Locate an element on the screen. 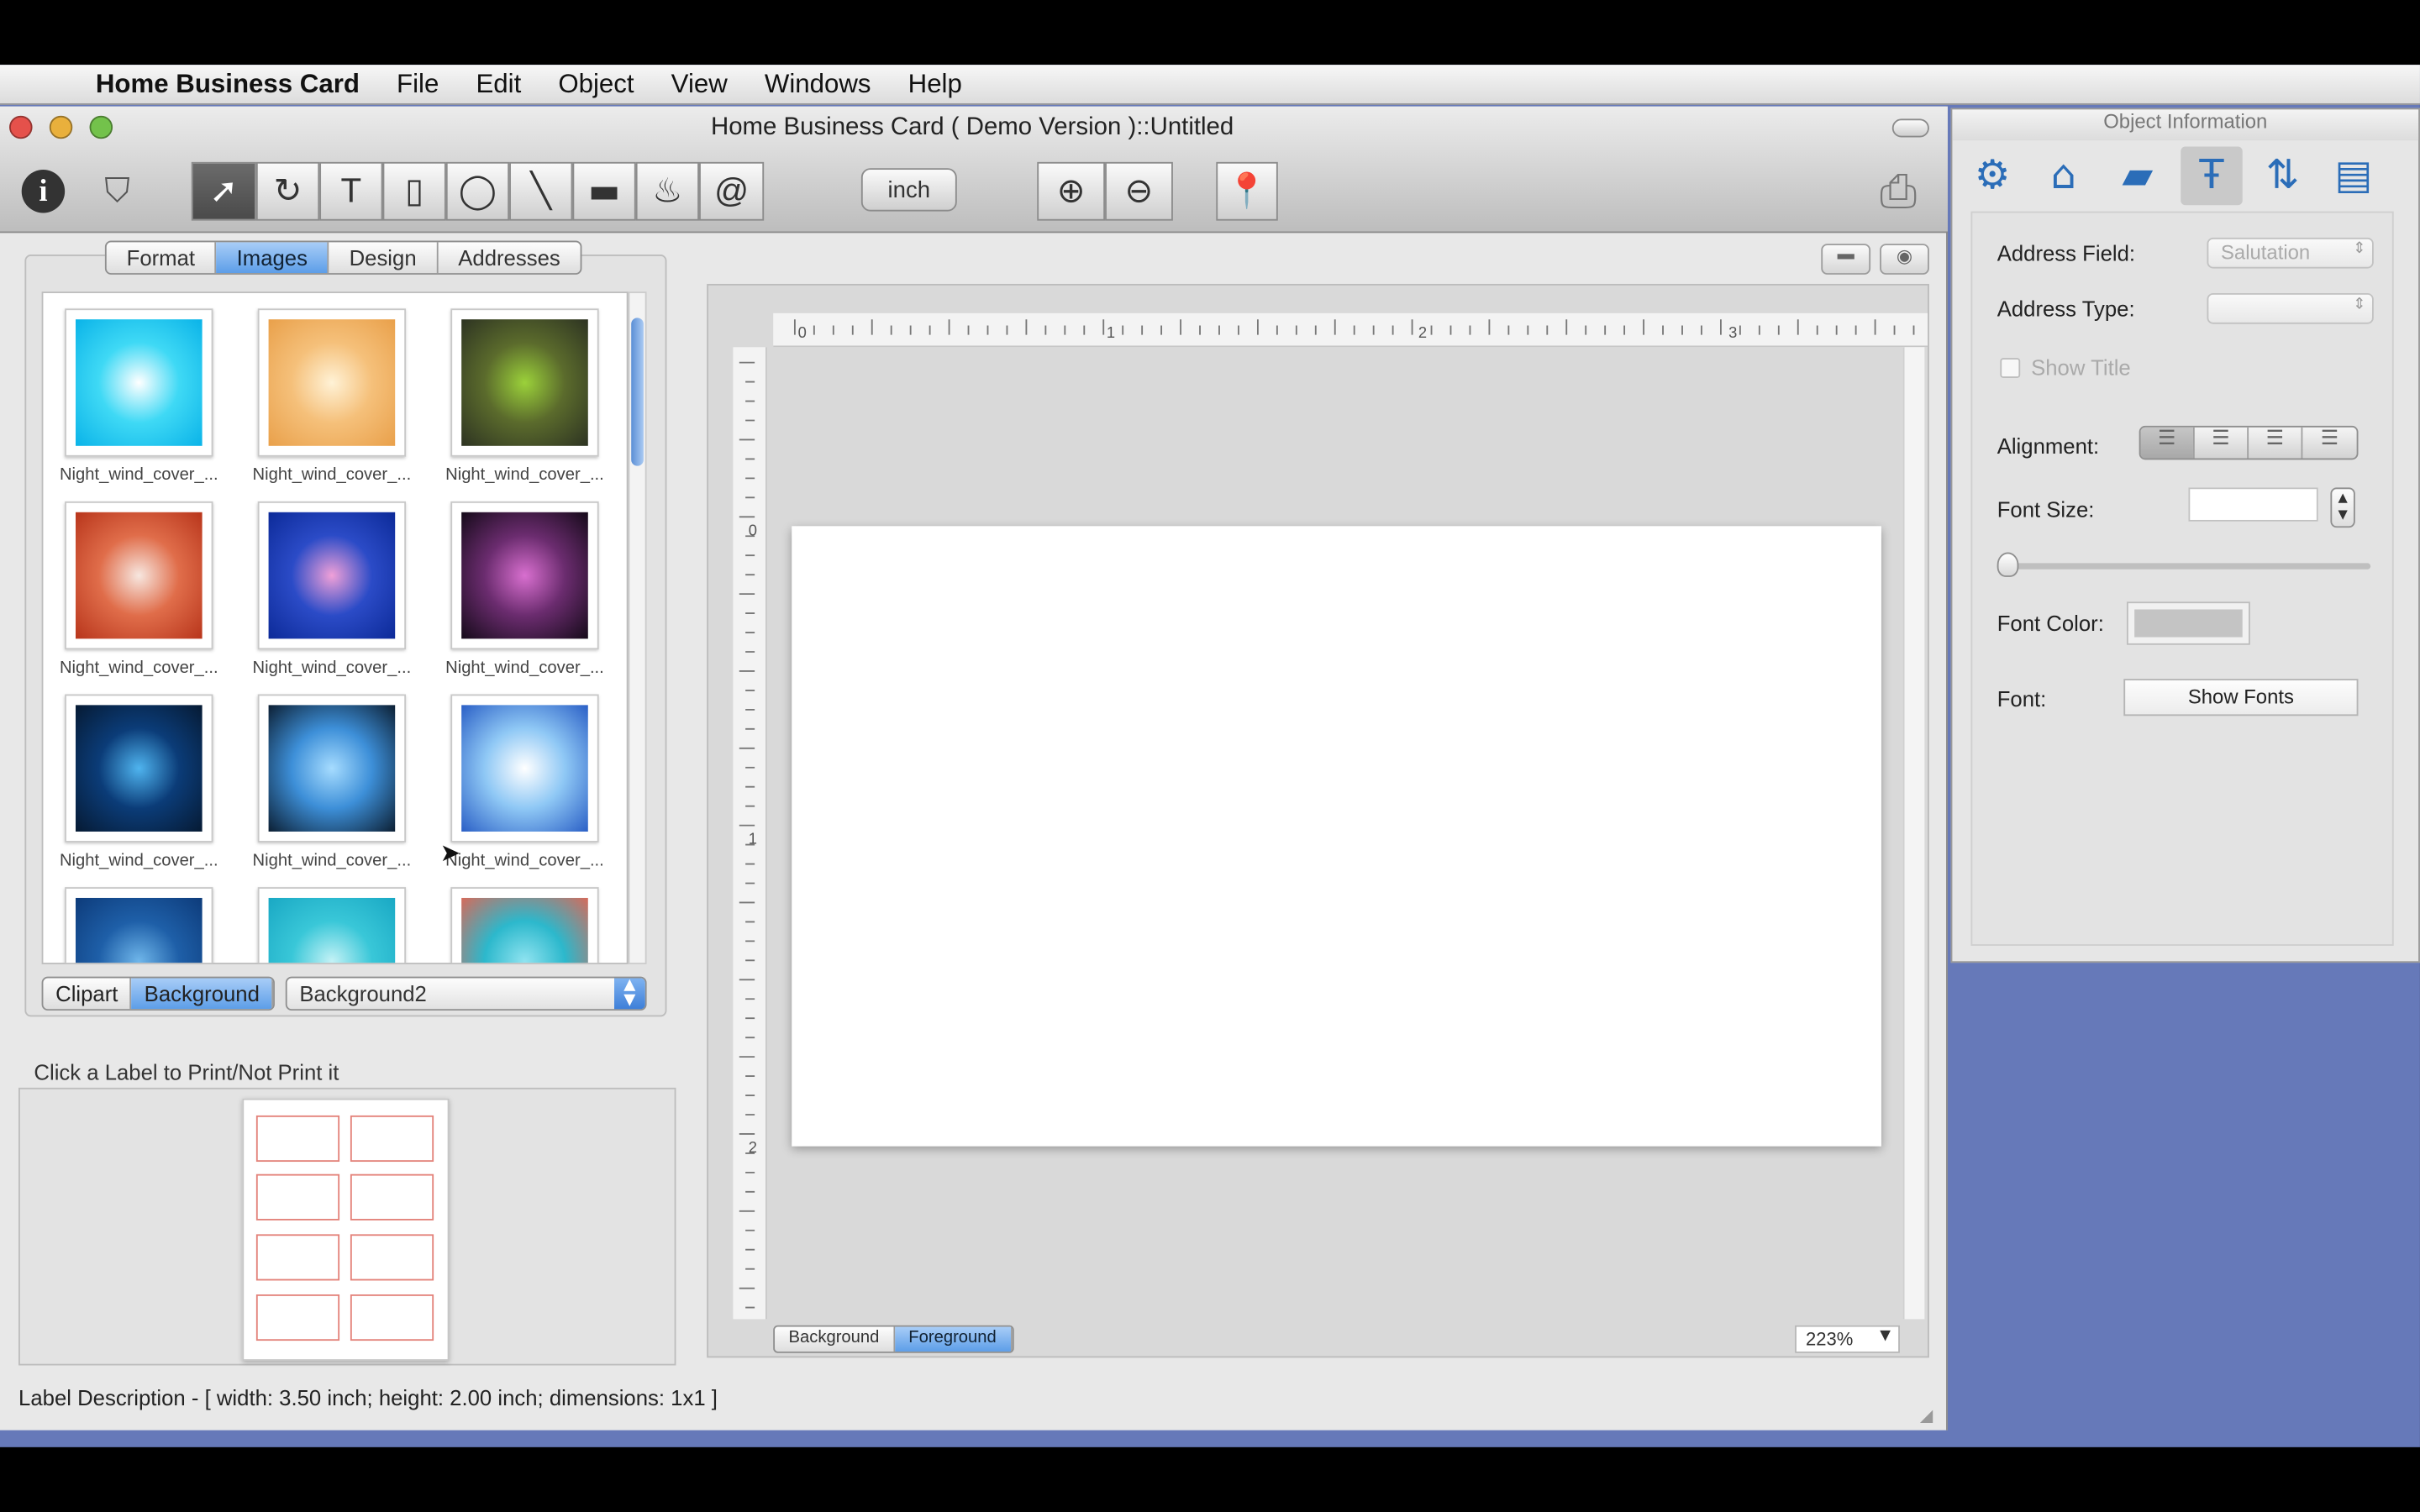 This screenshot has width=2420, height=1512. menu-view: View is located at coordinates (699, 84).